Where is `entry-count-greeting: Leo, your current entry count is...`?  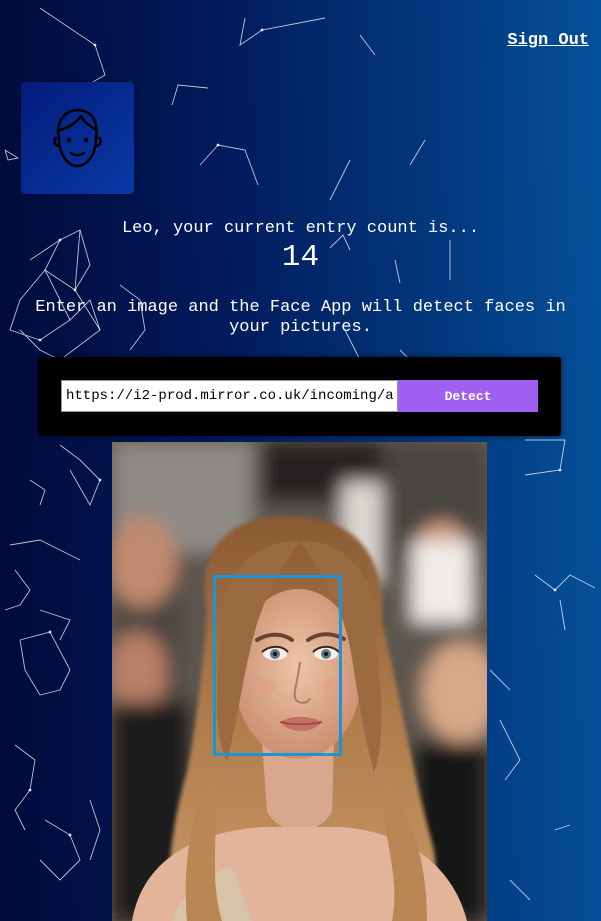 entry-count-greeting: Leo, your current entry count is... is located at coordinates (300, 228).